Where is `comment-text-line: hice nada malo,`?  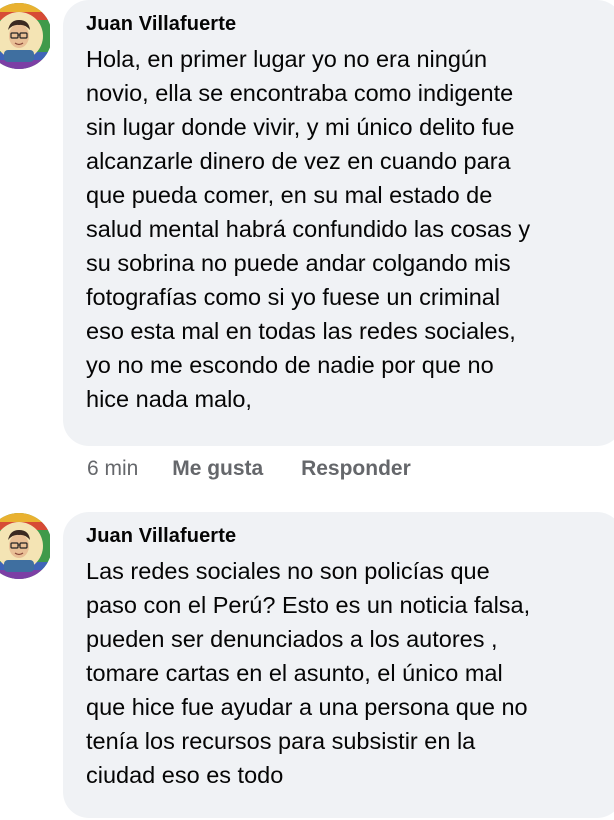
comment-text-line: hice nada malo, is located at coordinates (169, 399).